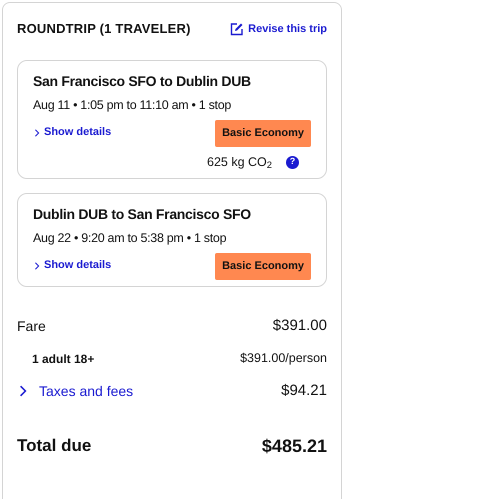  I want to click on price-amount: $94.21, so click(304, 391).